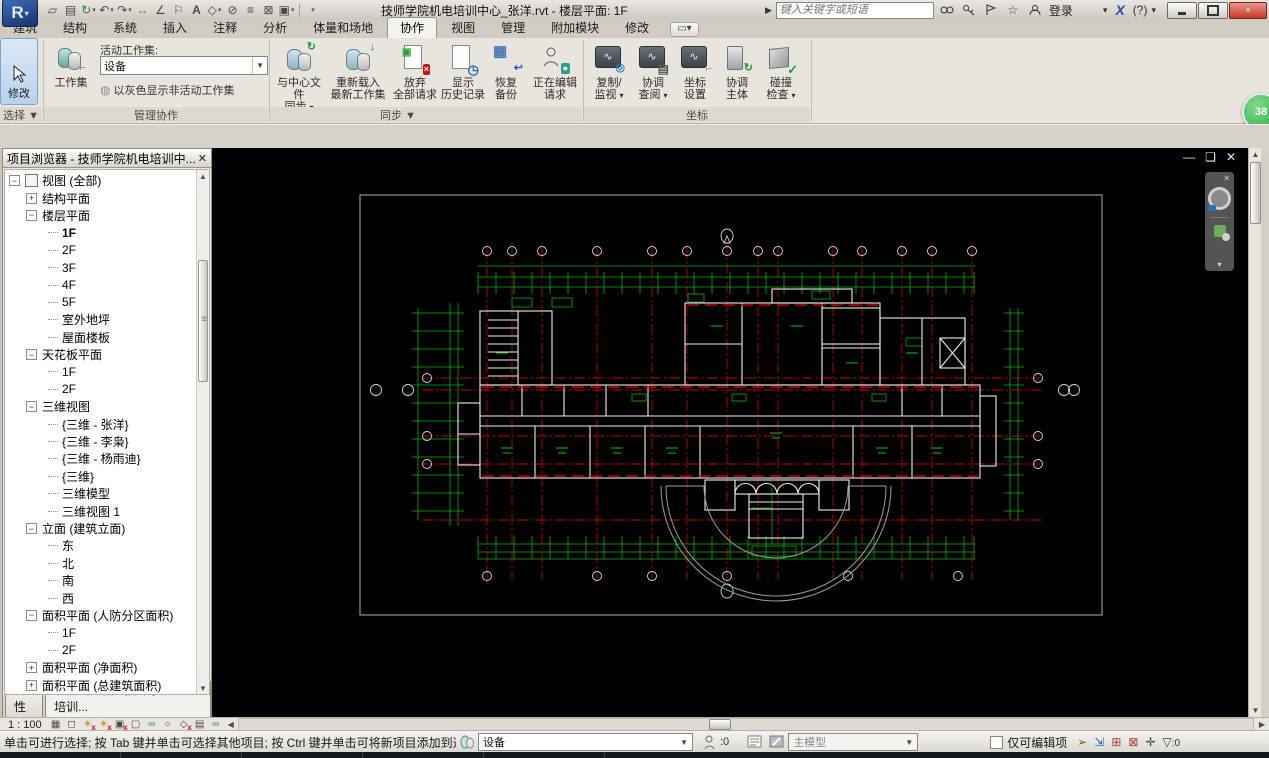  Describe the element at coordinates (398, 114) in the screenshot. I see `synchronize-footer: 同步 ▼` at that location.